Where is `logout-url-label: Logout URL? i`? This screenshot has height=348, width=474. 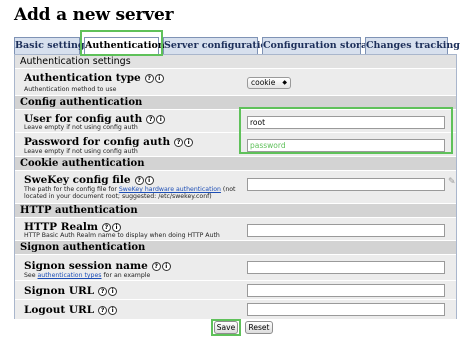 logout-url-label: Logout URL? i is located at coordinates (71, 309).